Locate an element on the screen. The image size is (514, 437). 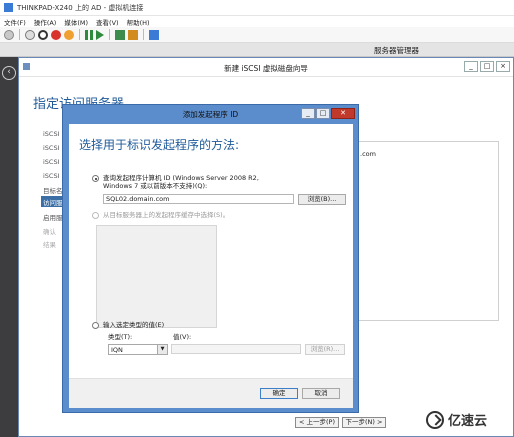
watermark-text: 亿速云 is located at coordinates (468, 421).